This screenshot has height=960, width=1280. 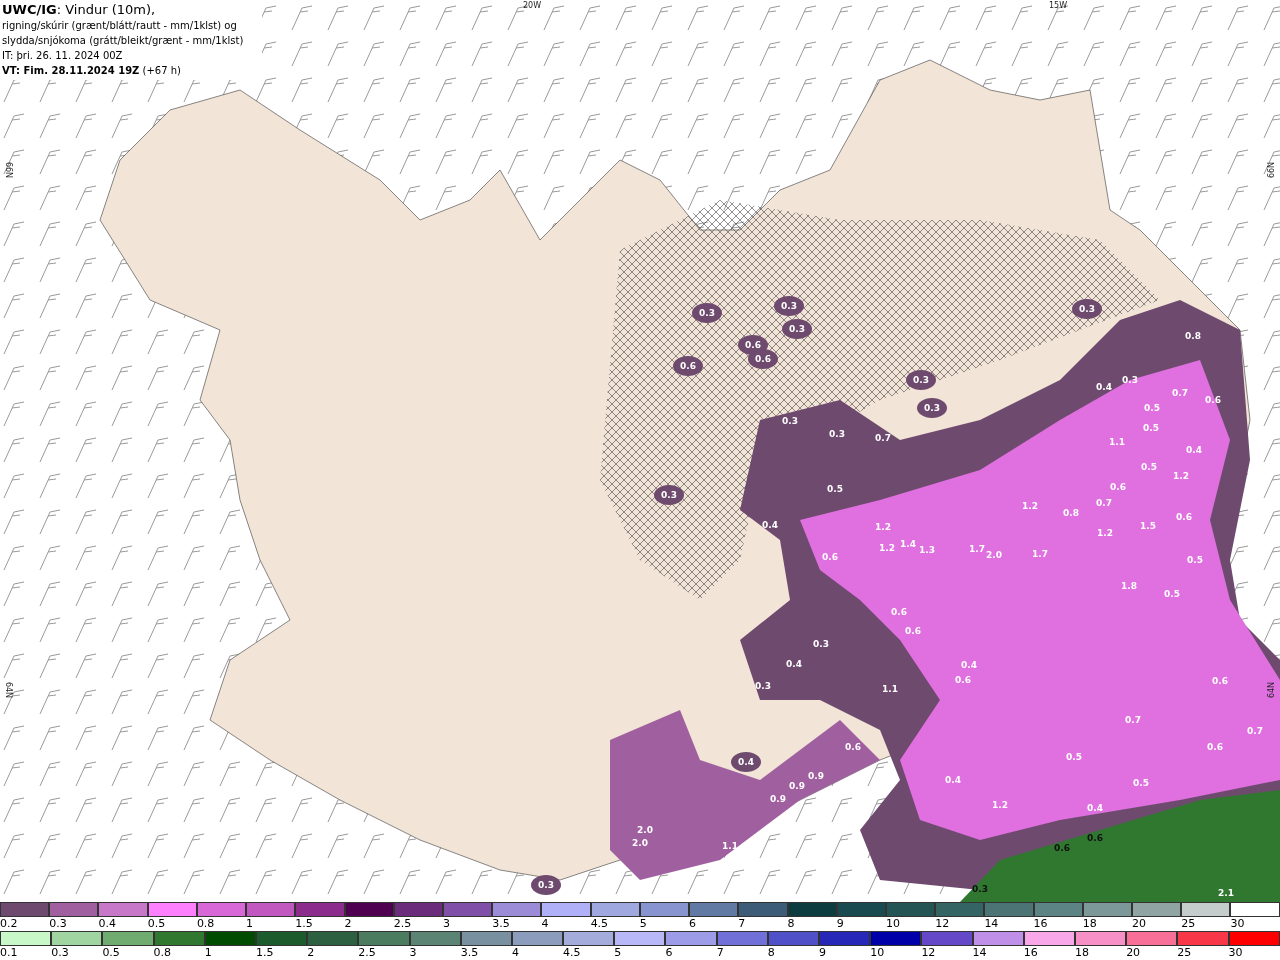 I want to click on header-line: rigning/skúrir (grænt/blátt/rautt - mm/1klst) og, so click(x=120, y=26).